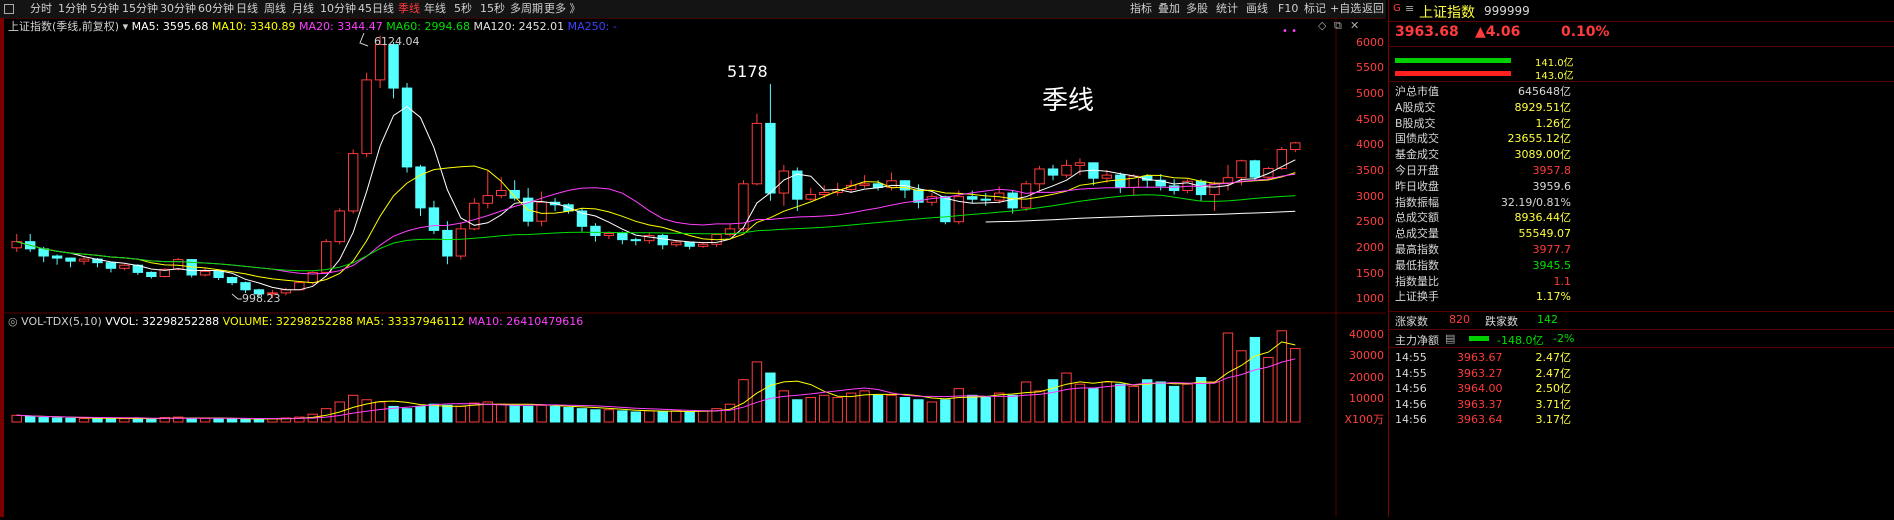  I want to click on stat-row: 总成交量 55549.07, so click(1495, 234).